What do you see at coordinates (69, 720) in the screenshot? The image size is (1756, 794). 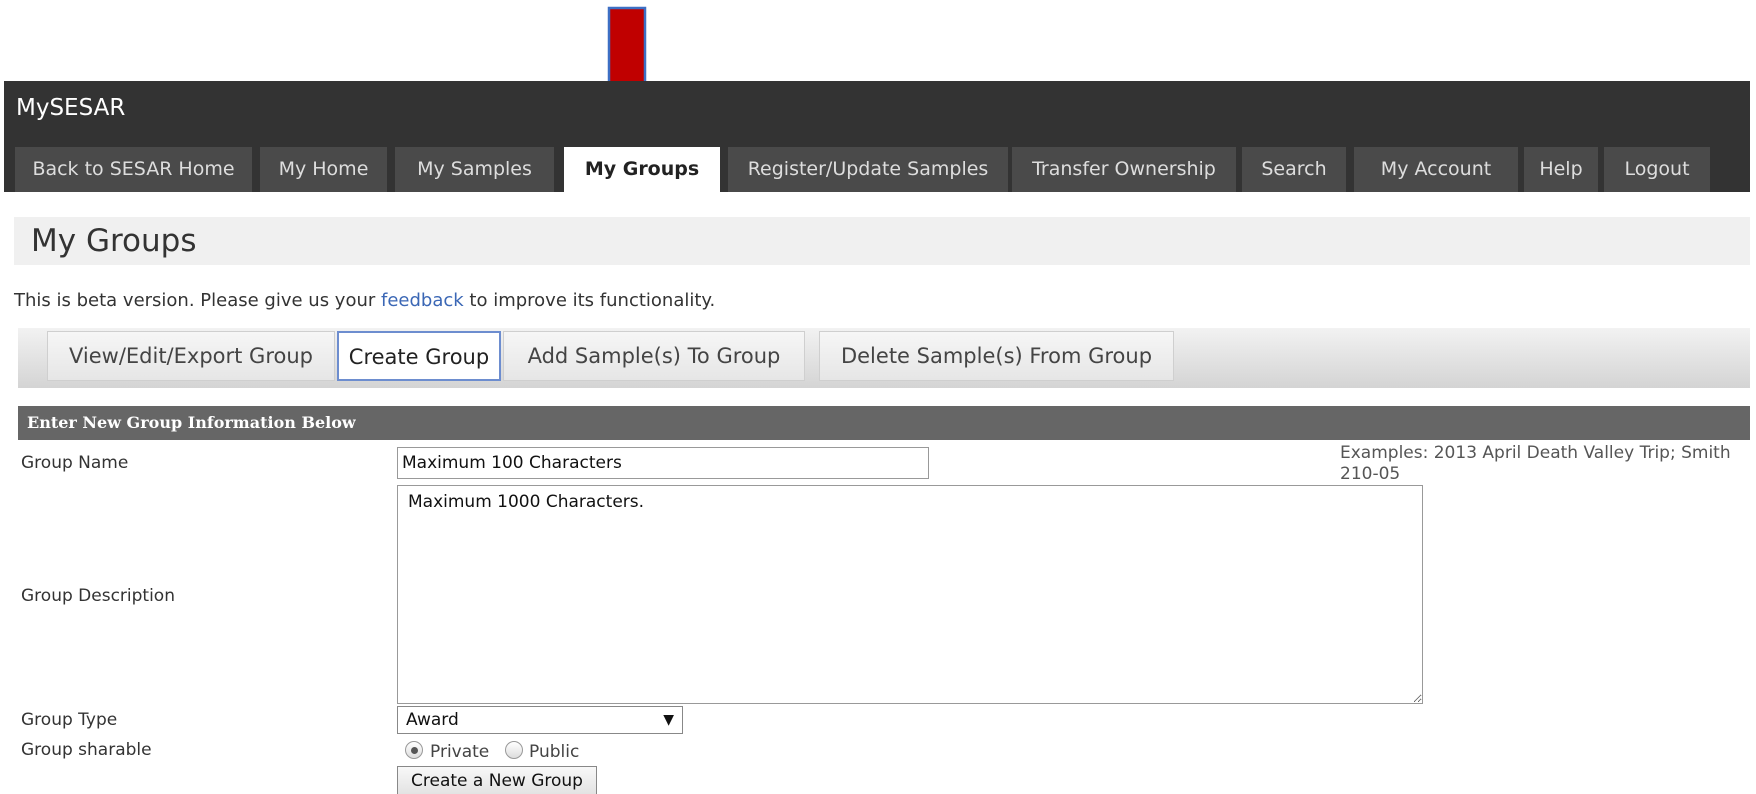 I see `group-type-label: Group Type` at bounding box center [69, 720].